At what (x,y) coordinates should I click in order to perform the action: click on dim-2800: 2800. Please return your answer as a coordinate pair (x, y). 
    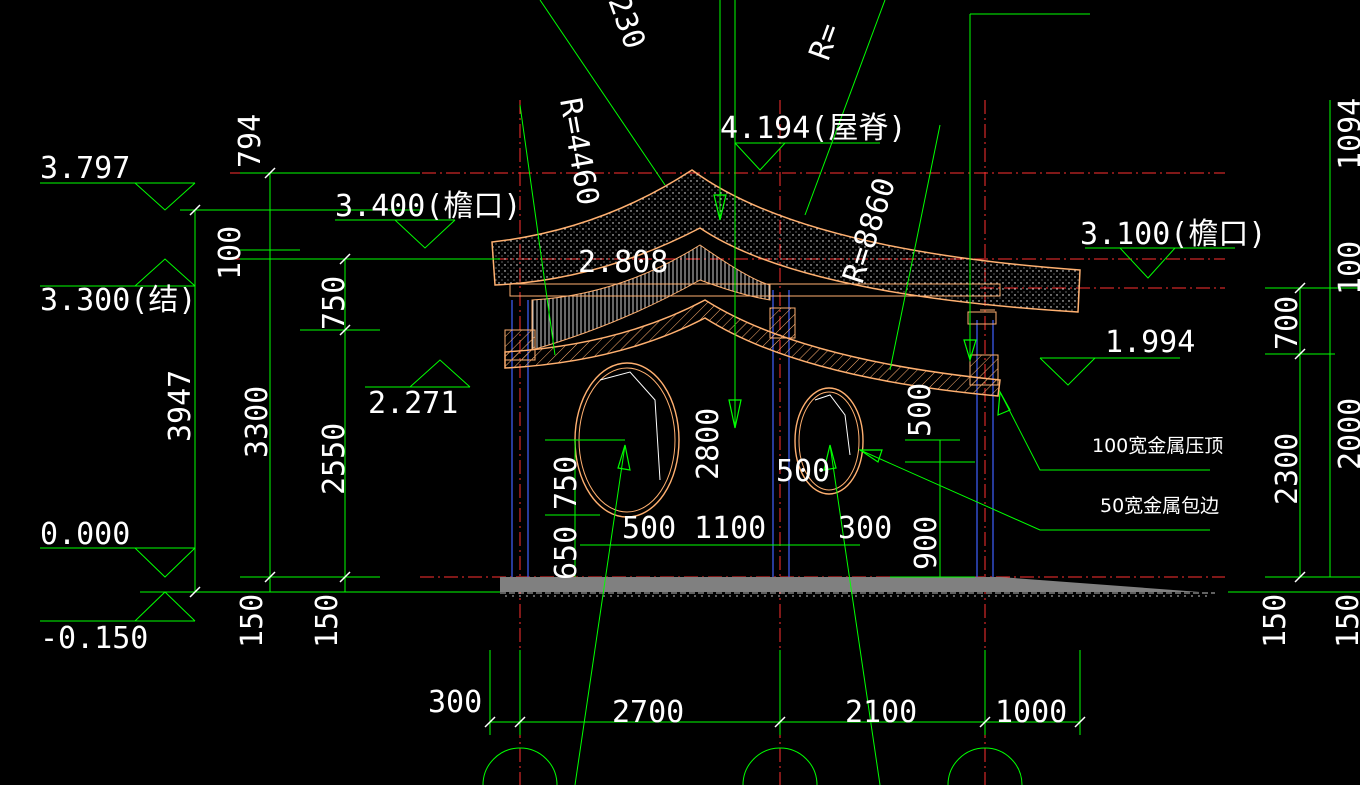
    Looking at the image, I should click on (708, 444).